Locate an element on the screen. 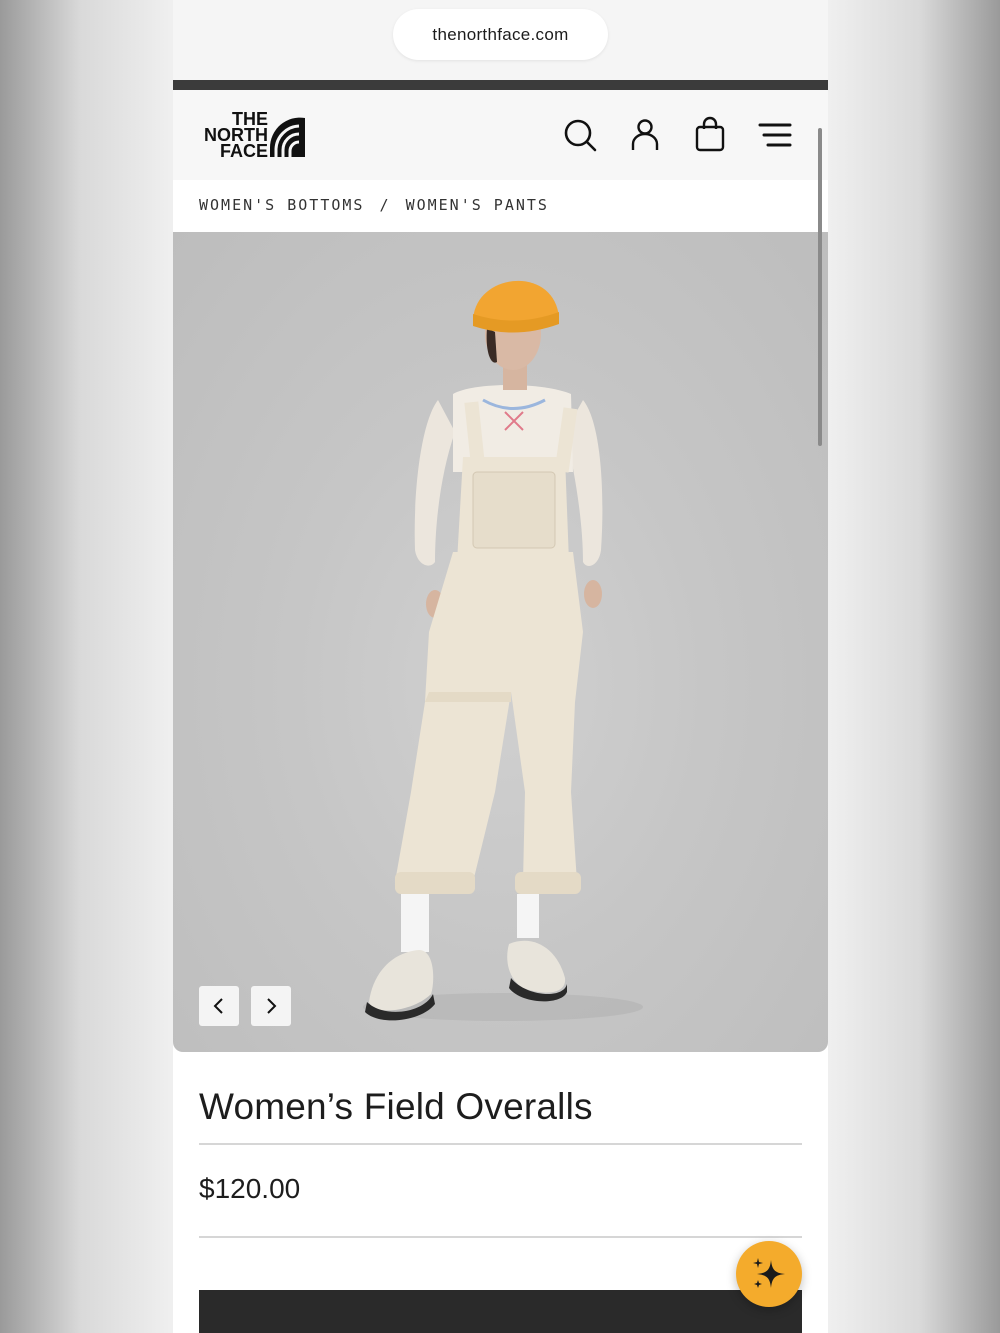 Image resolution: width=1000 pixels, height=1333 pixels. sparkle-icon is located at coordinates (769, 1273).